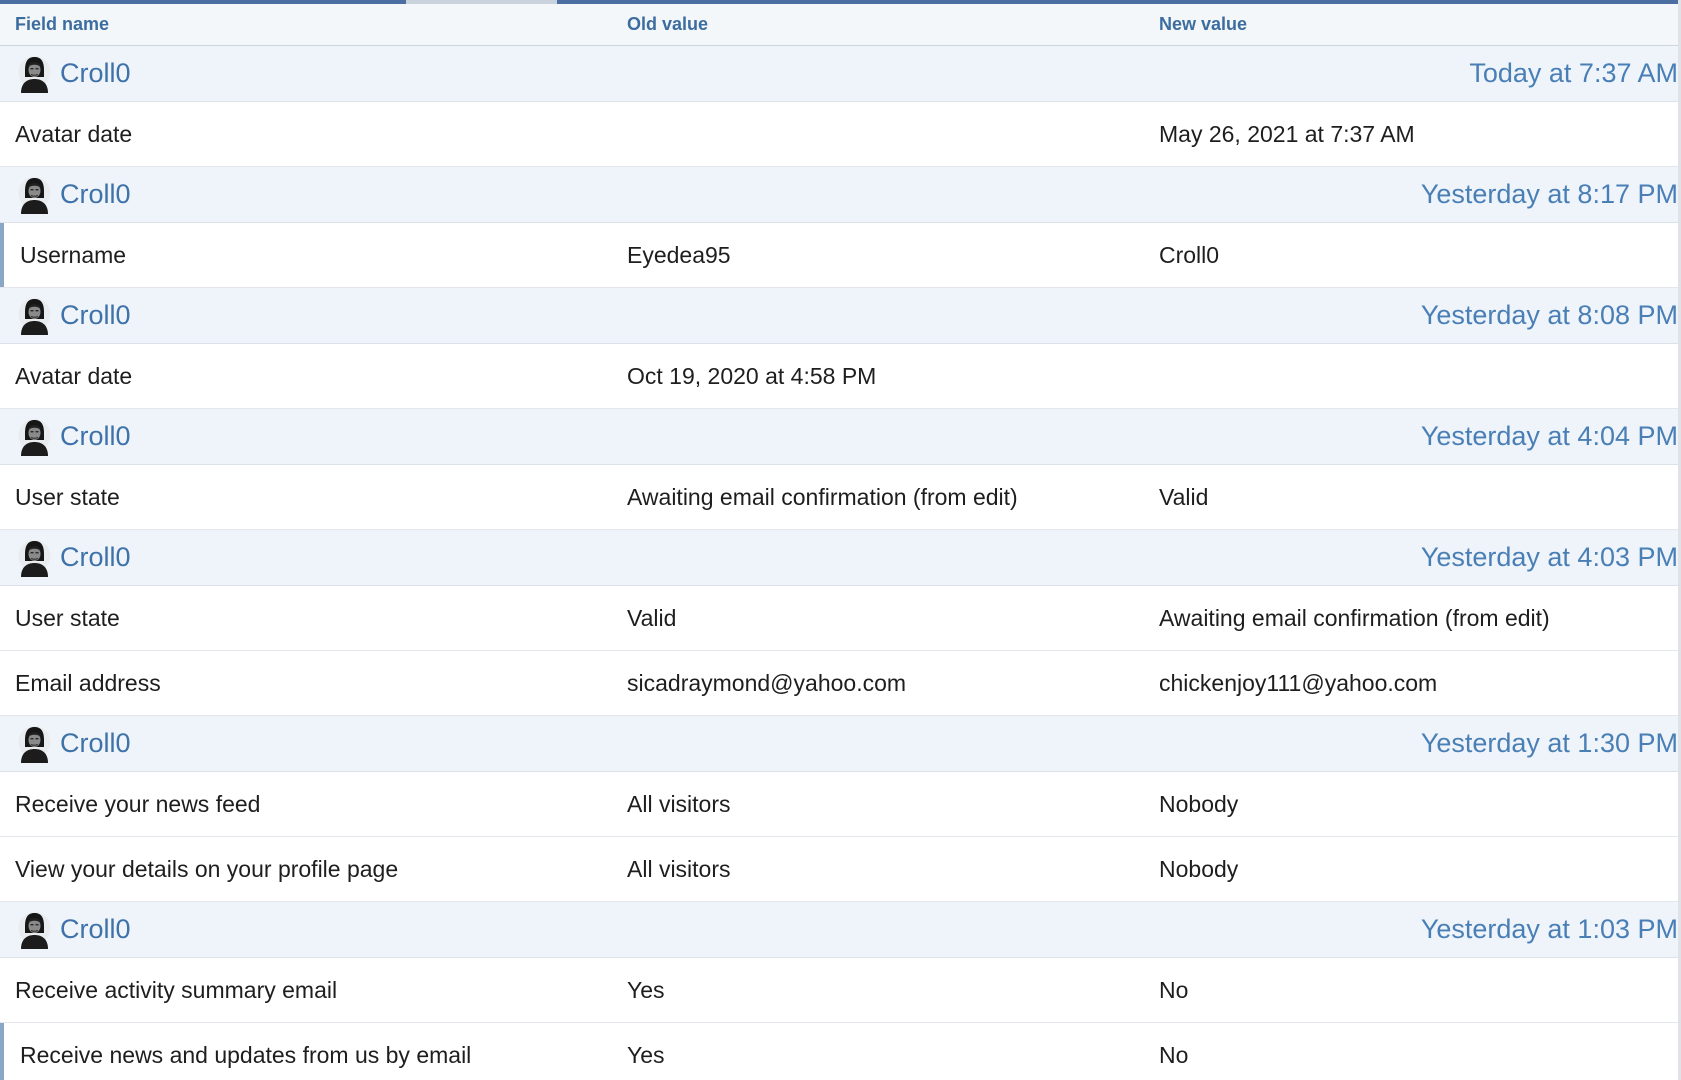 This screenshot has width=1681, height=1080. I want to click on change-timestamp: Yesterday at 8:17 PM, so click(1411, 194).